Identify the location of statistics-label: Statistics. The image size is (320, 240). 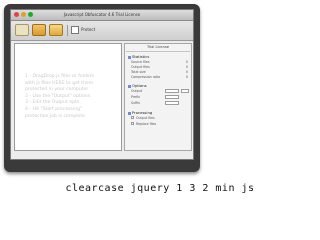
(141, 56).